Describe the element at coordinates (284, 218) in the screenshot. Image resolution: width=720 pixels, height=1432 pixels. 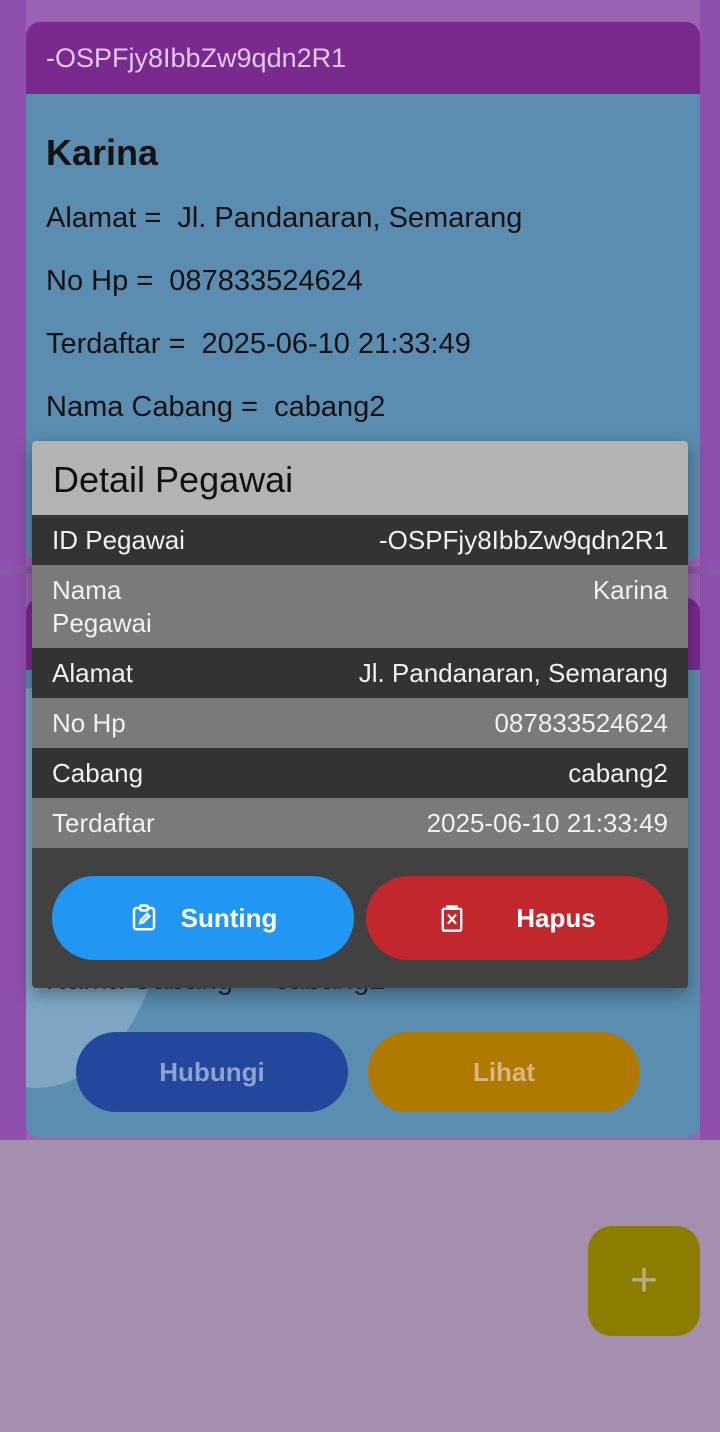
I see `employee-address: Alamat = Jl. Pandanaran, Semarang` at that location.